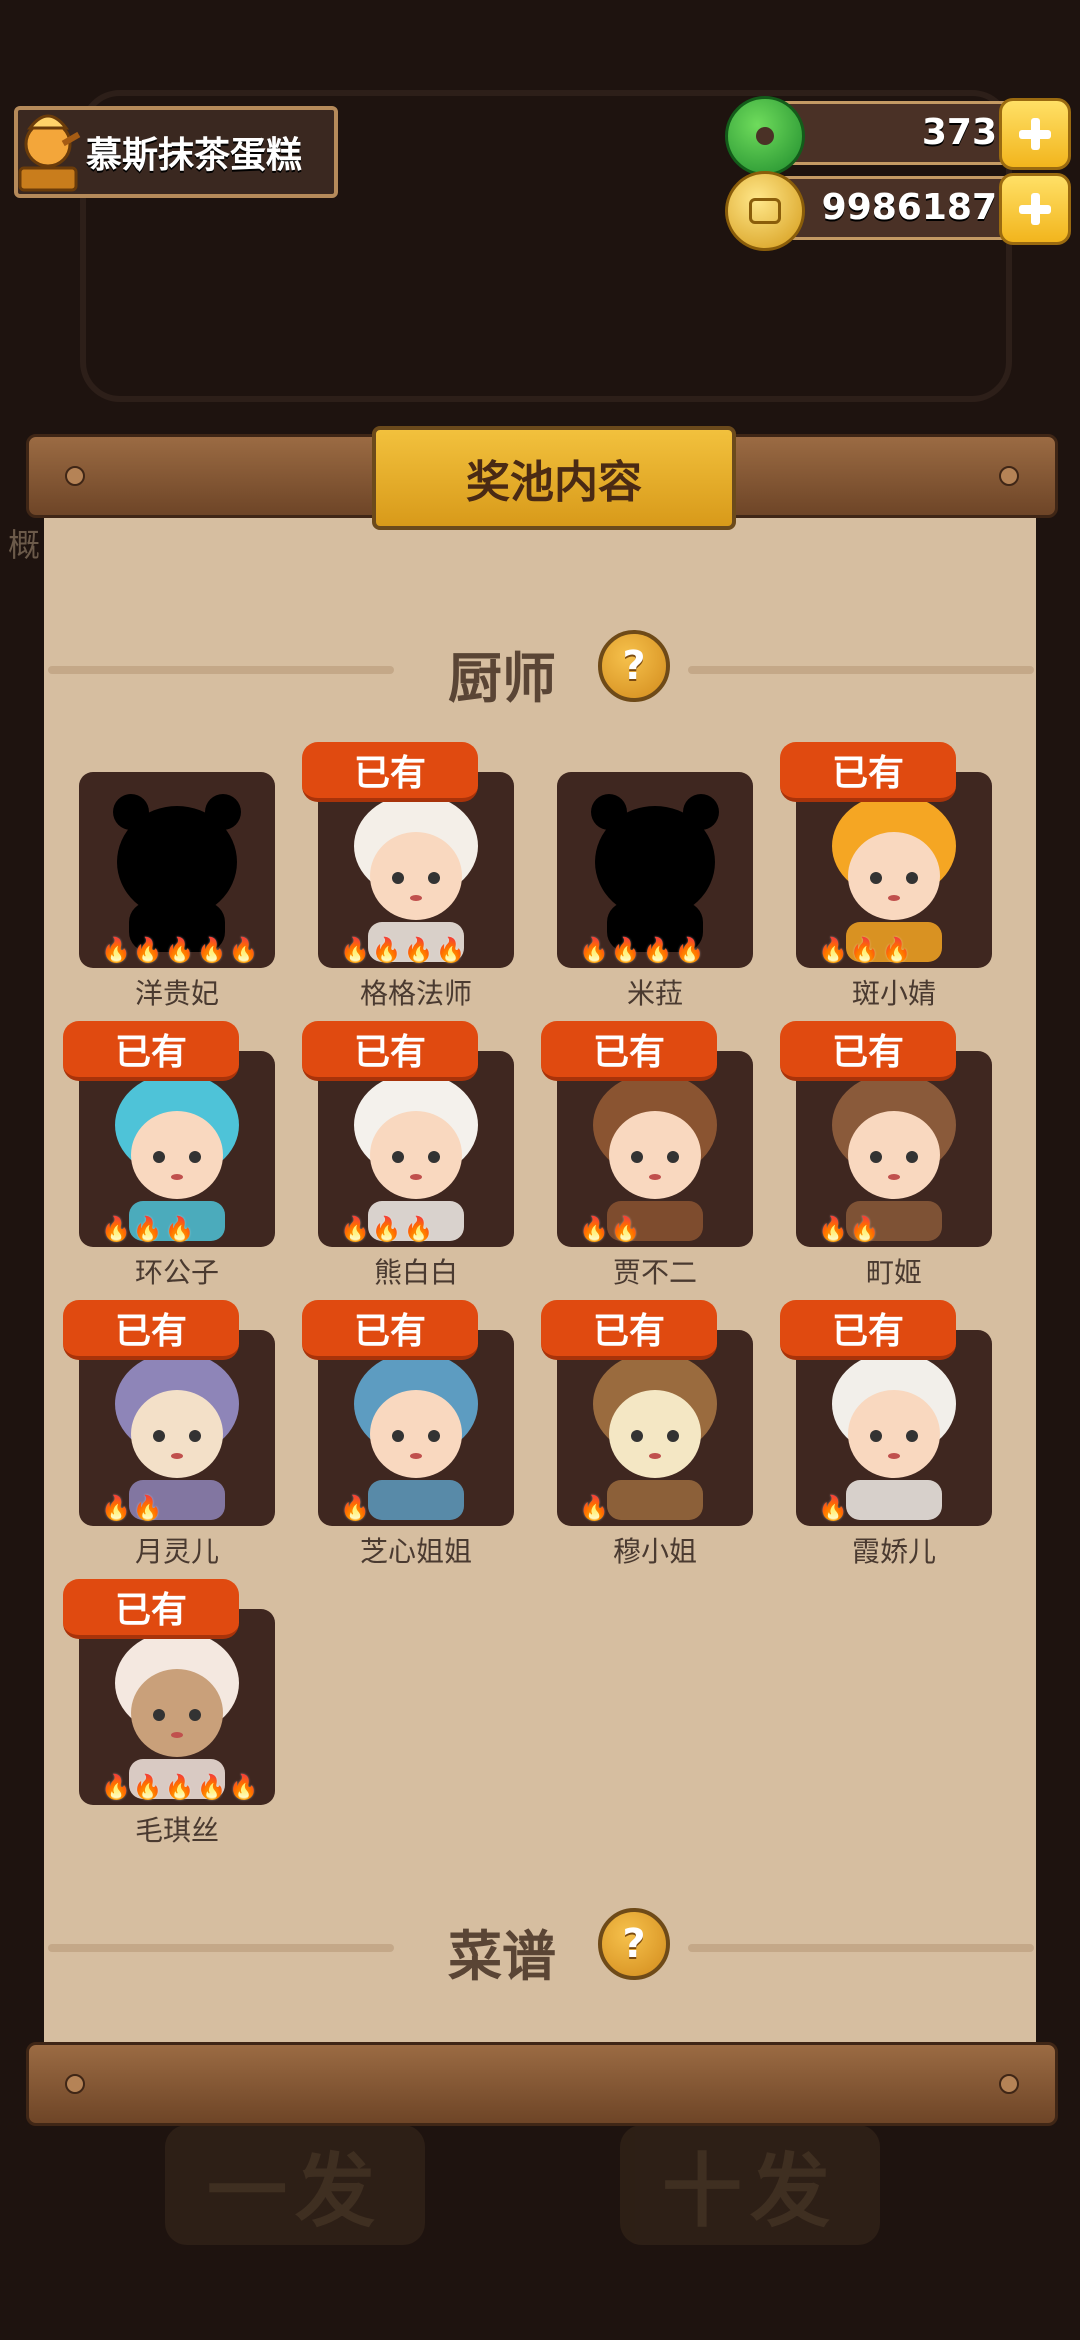  I want to click on add-coin-button, so click(1035, 209).